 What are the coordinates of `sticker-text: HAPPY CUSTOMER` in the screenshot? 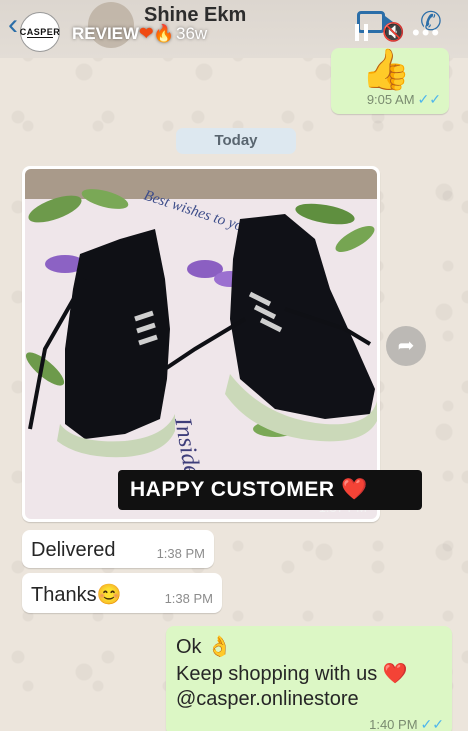 It's located at (232, 489).